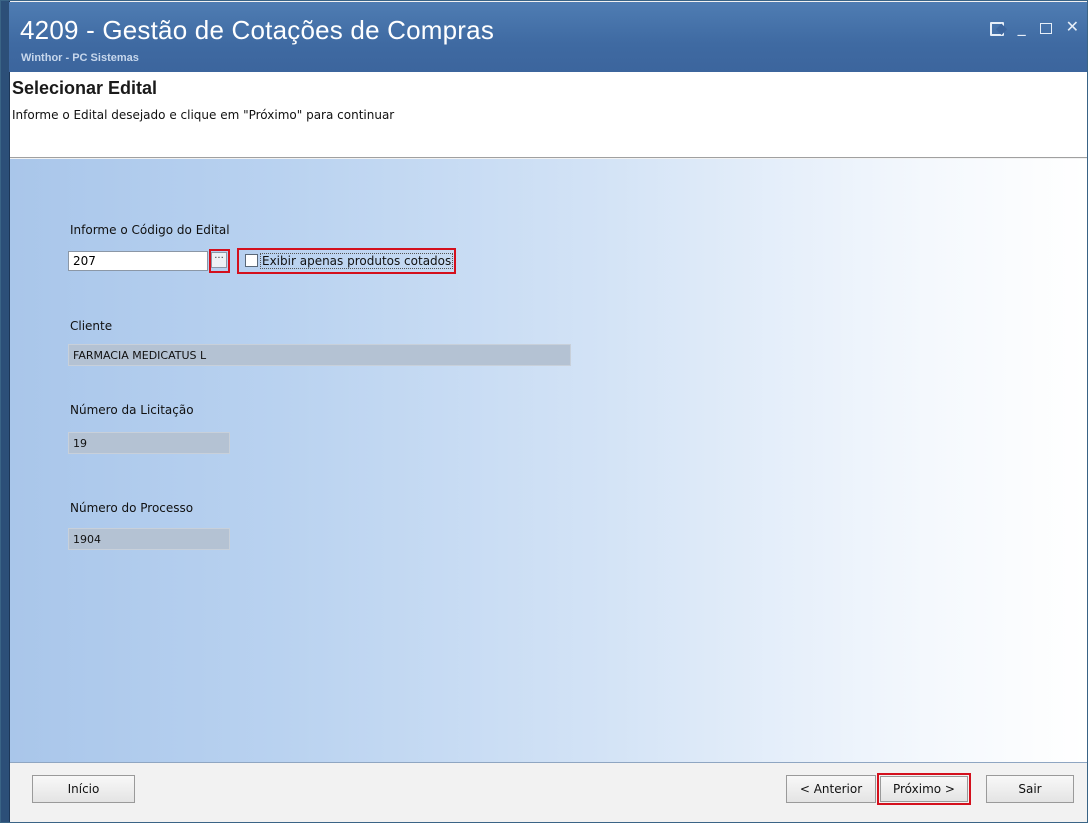 This screenshot has height=823, width=1088. What do you see at coordinates (548, 792) in the screenshot?
I see `wizard-footer: Início < Anterior Próximo > Sair` at bounding box center [548, 792].